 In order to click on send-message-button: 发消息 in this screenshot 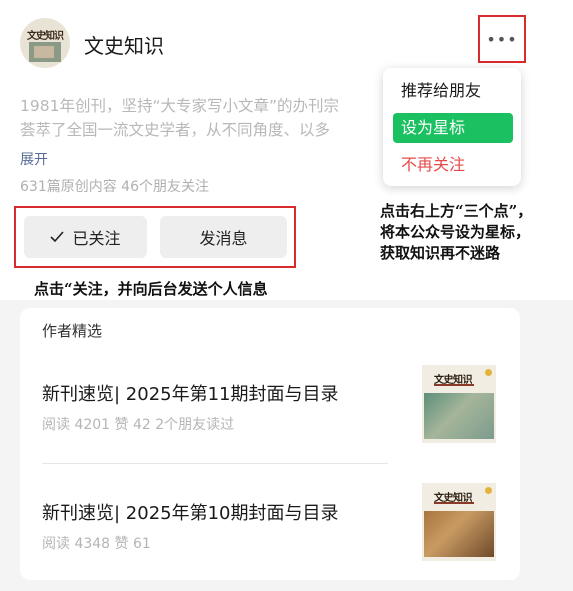, I will do `click(223, 237)`.